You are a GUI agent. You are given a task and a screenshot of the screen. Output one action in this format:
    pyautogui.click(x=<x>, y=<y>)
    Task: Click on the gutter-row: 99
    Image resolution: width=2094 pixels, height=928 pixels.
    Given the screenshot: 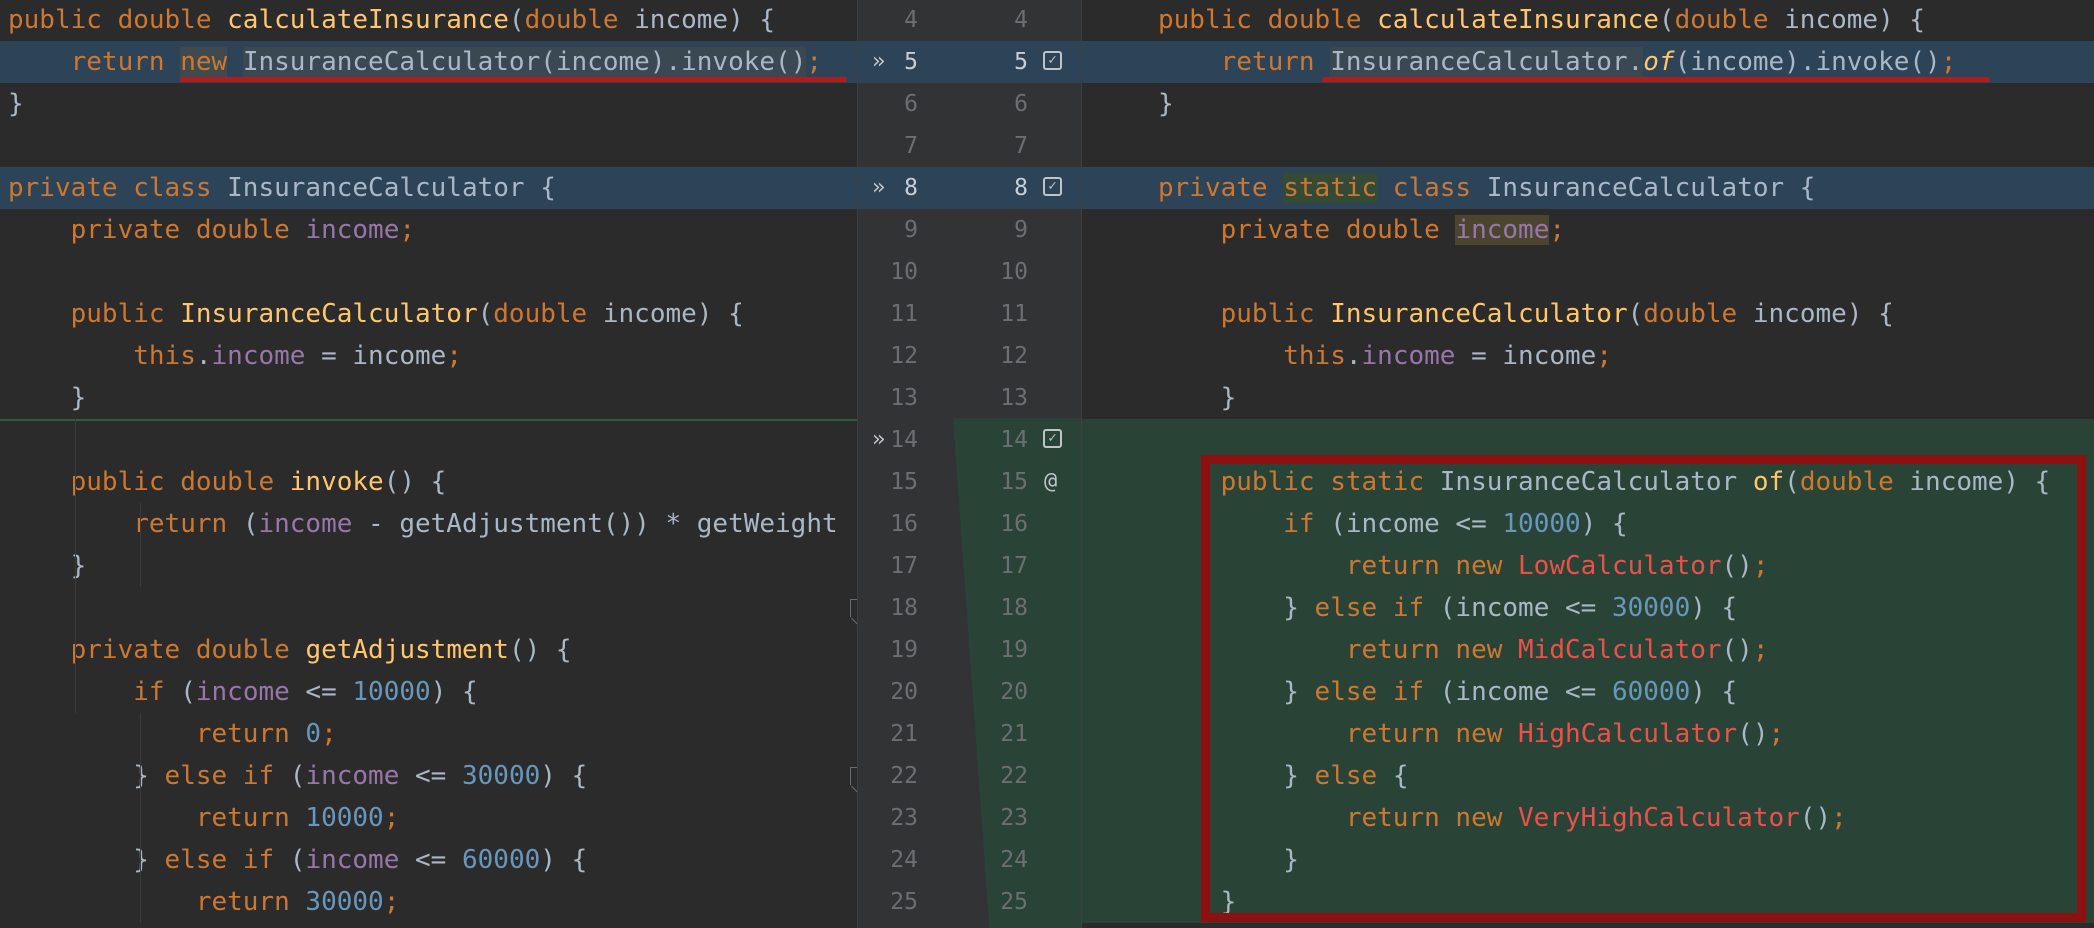 What is the action you would take?
    pyautogui.click(x=969, y=230)
    